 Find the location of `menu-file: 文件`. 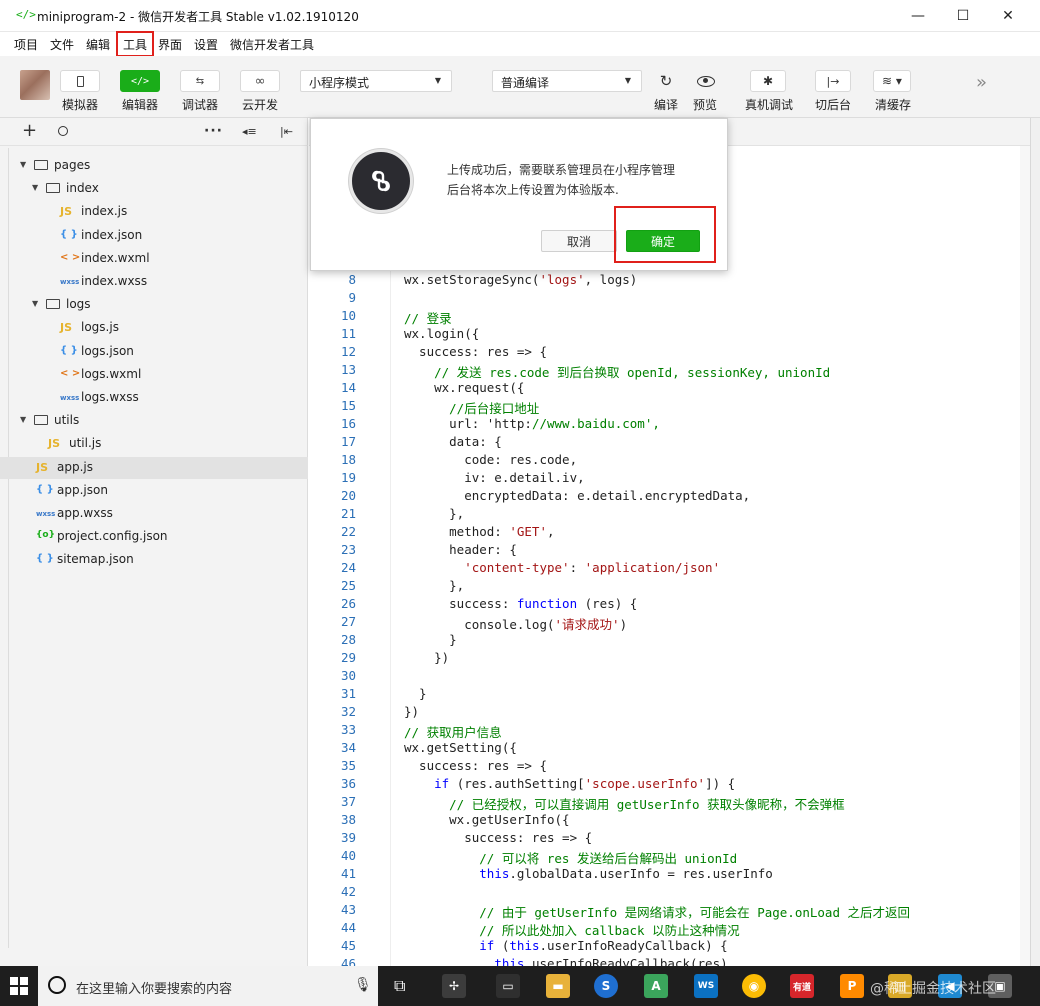

menu-file: 文件 is located at coordinates (62, 44).